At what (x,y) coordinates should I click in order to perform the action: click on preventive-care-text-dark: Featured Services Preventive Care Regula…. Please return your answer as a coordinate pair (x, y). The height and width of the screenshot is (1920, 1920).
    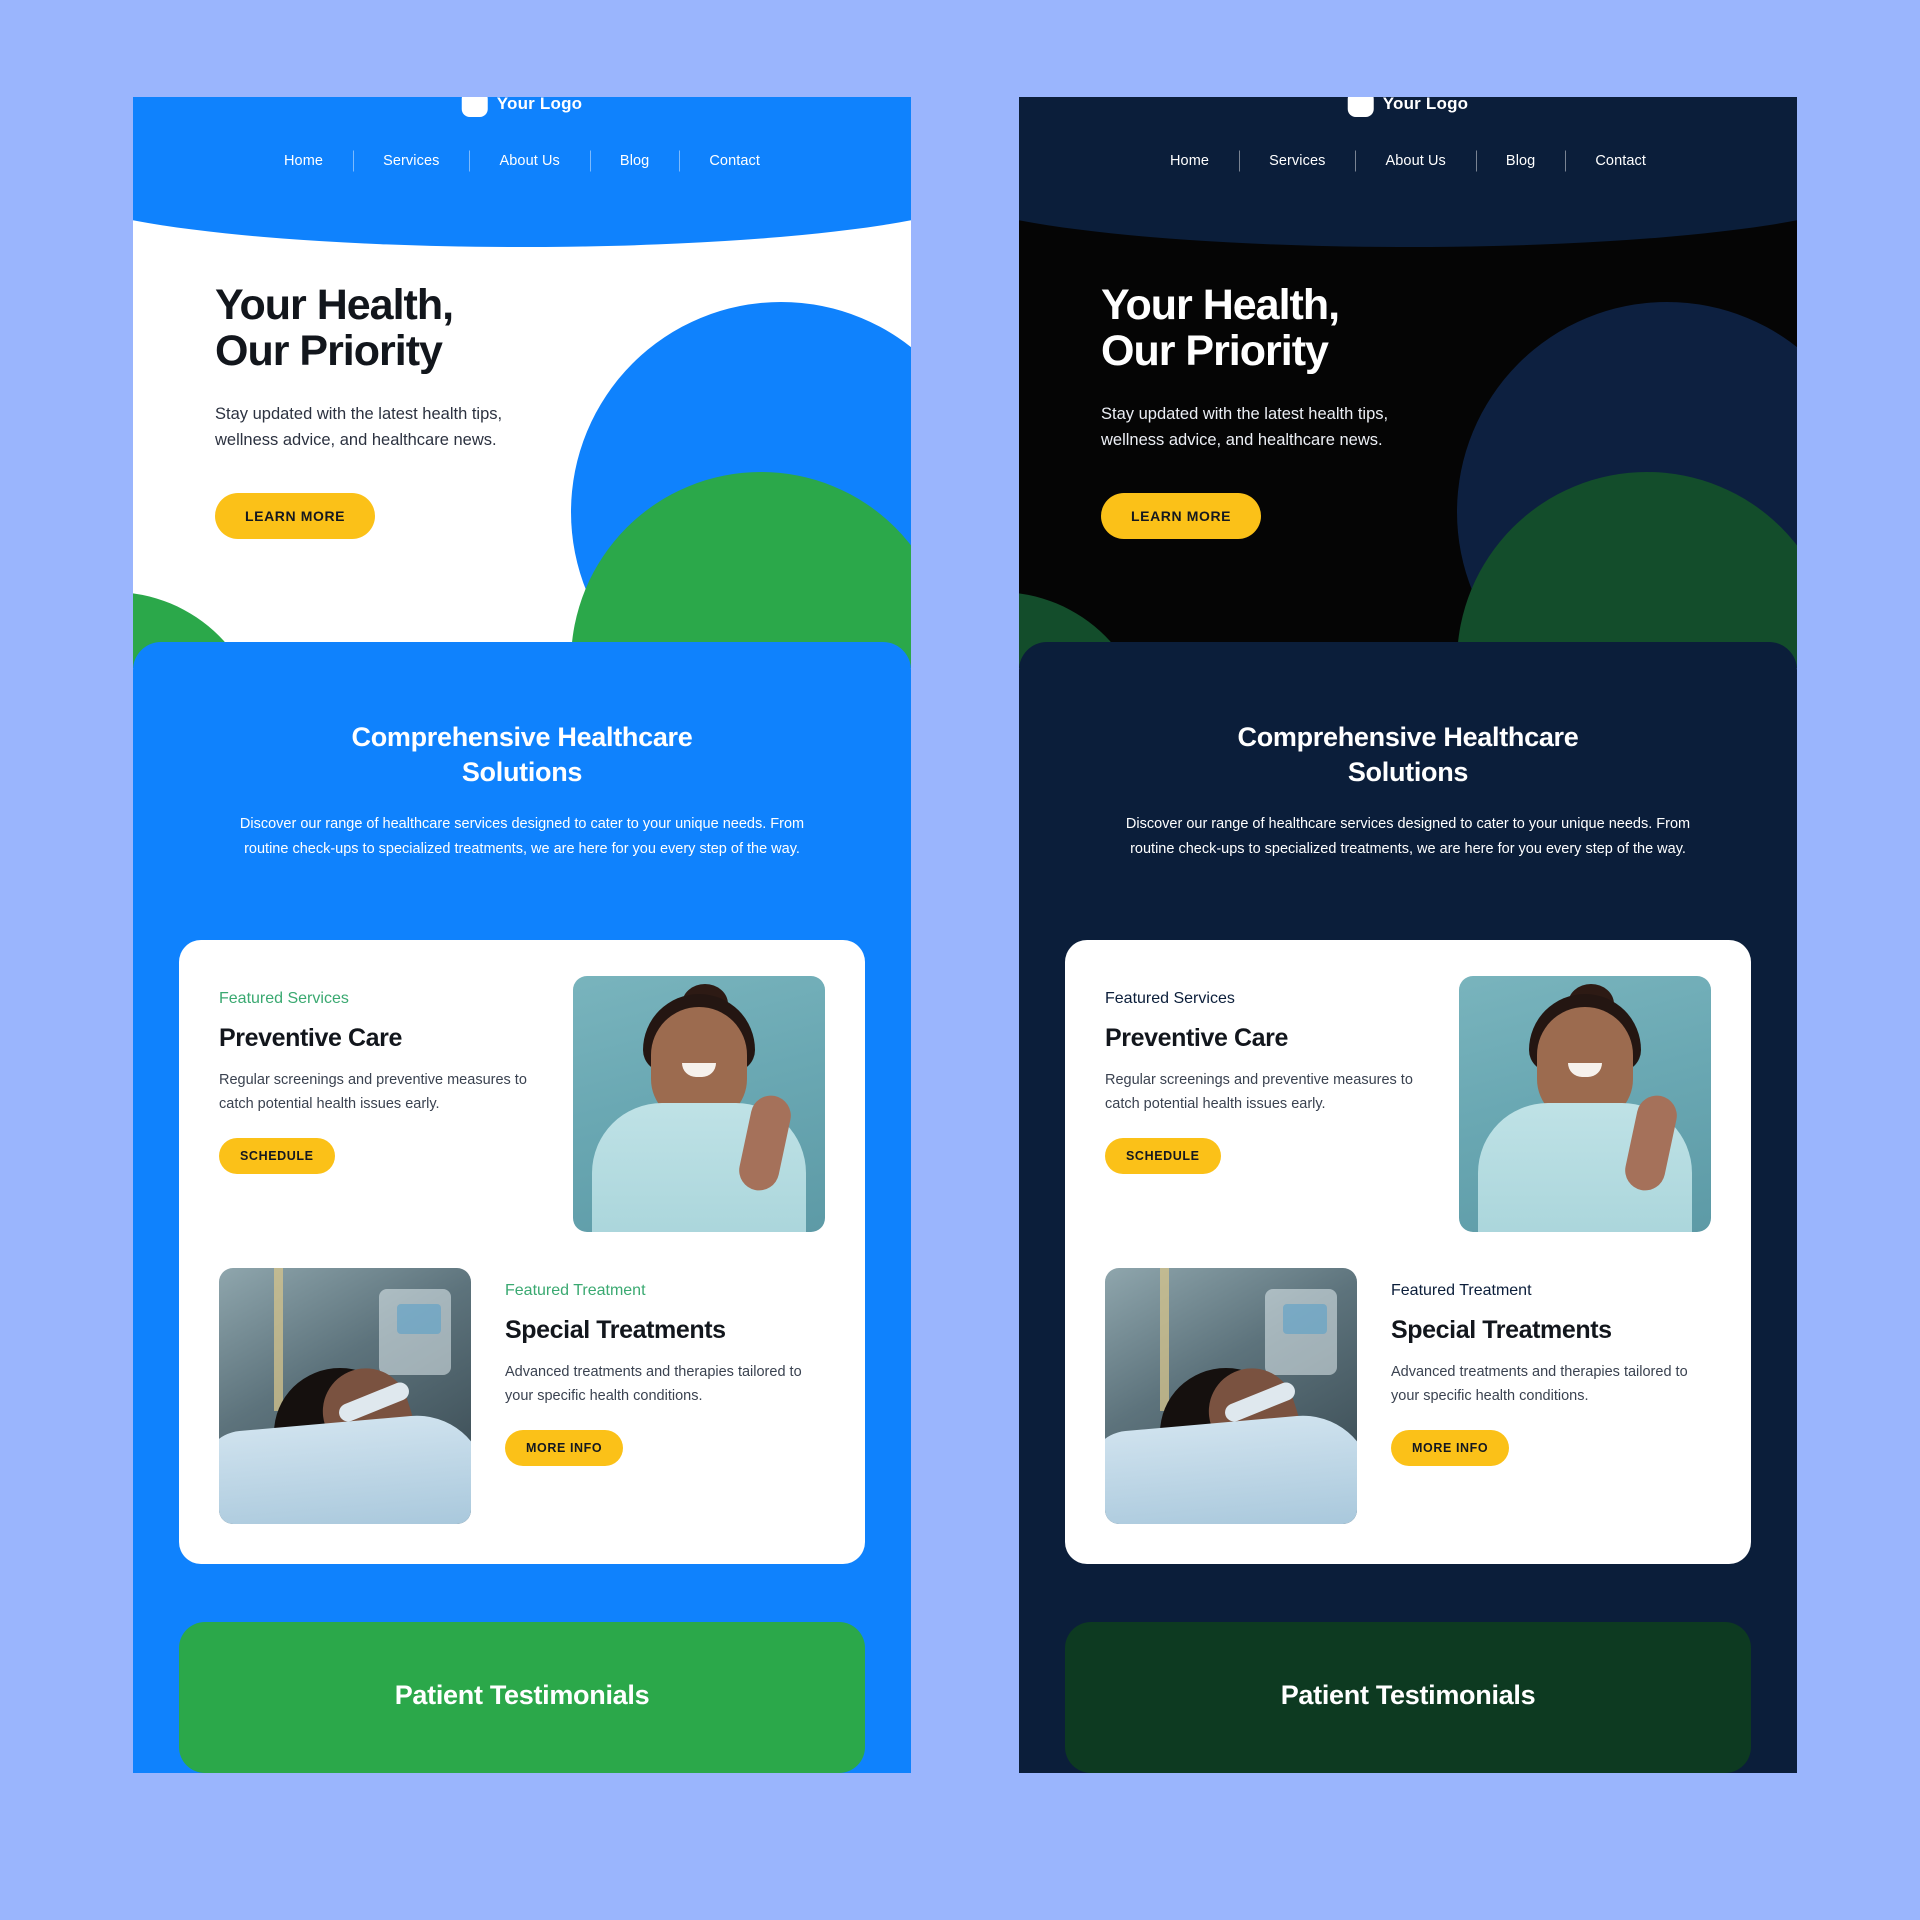
    Looking at the image, I should click on (1265, 1075).